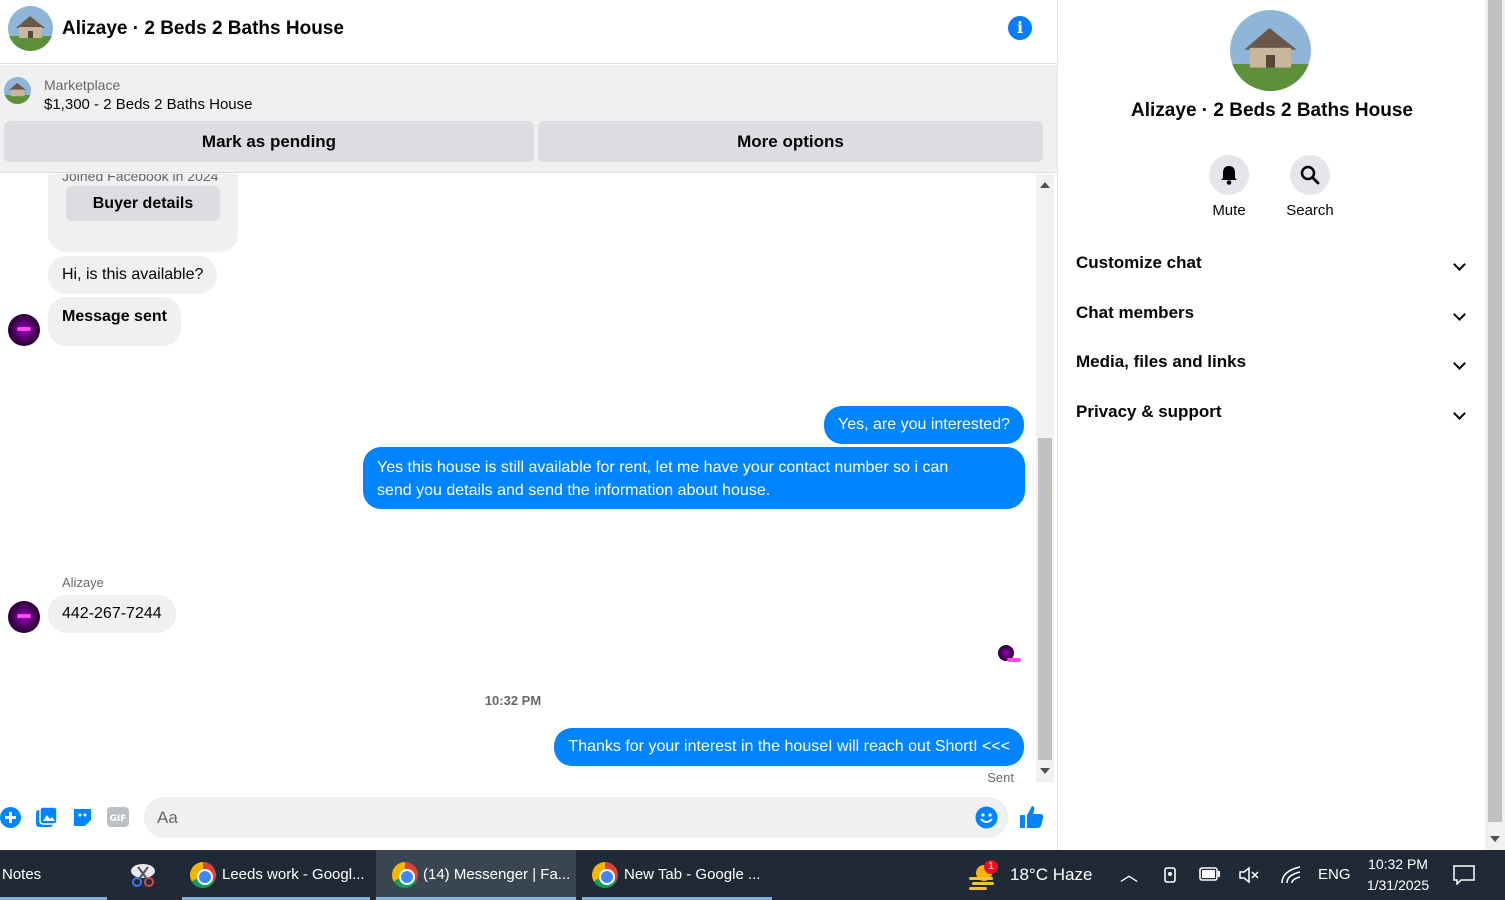  Describe the element at coordinates (1464, 875) in the screenshot. I see `notification-icon` at that location.